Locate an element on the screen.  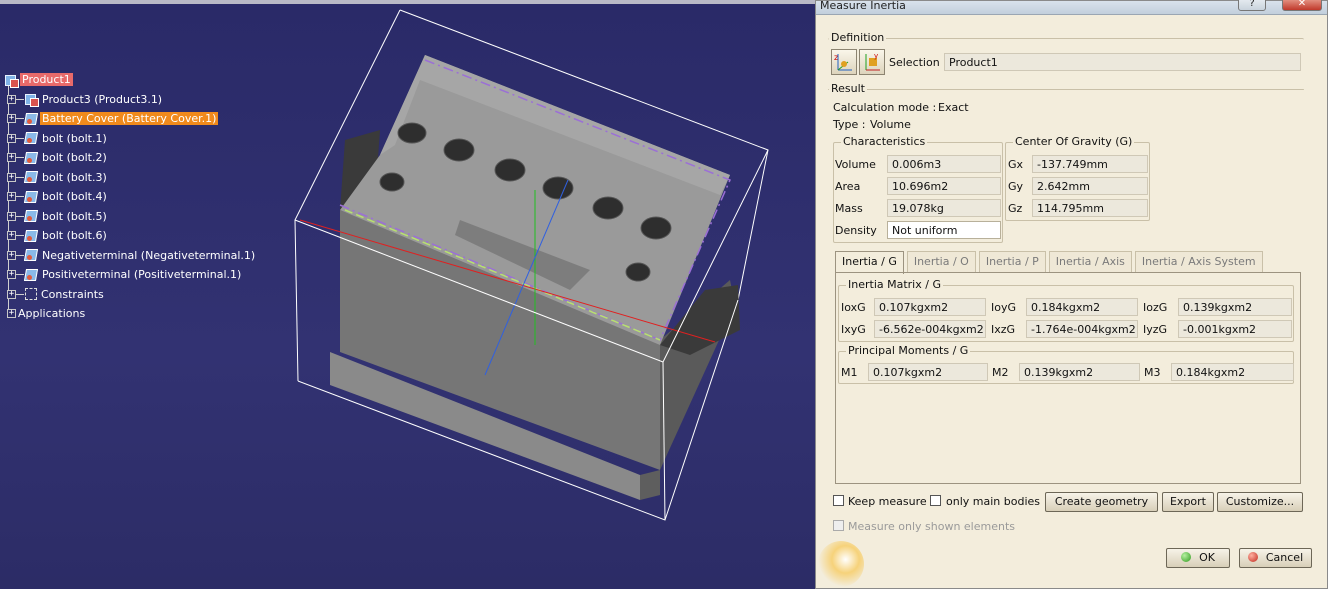
svg-text: y is located at coordinates (876, 56).